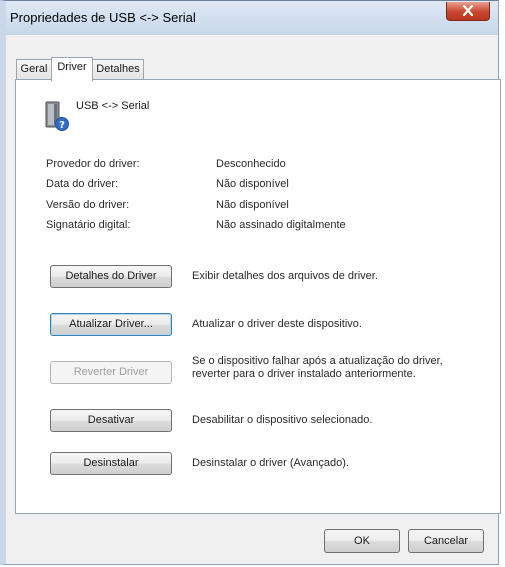 Image resolution: width=505 pixels, height=567 pixels. Describe the element at coordinates (252, 18) in the screenshot. I see `title-bar: Propriedades de USB <-> Serial` at that location.